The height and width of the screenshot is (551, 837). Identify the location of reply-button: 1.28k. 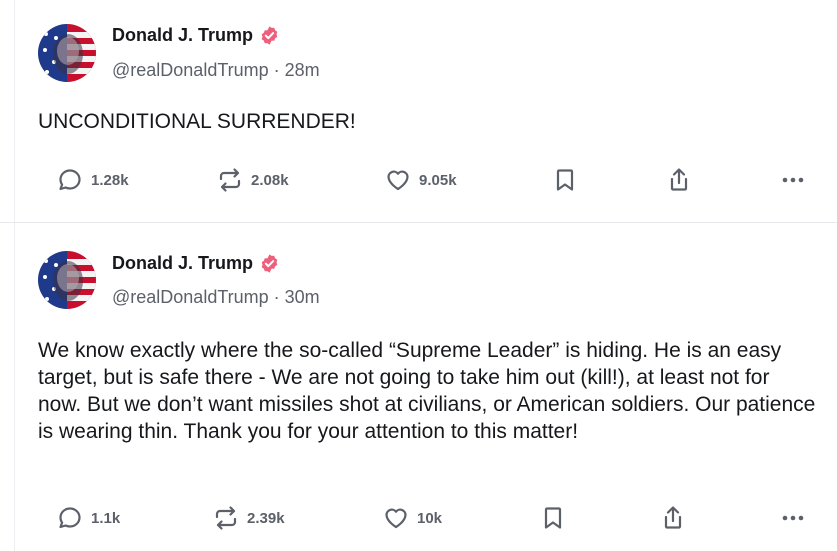
(92, 180).